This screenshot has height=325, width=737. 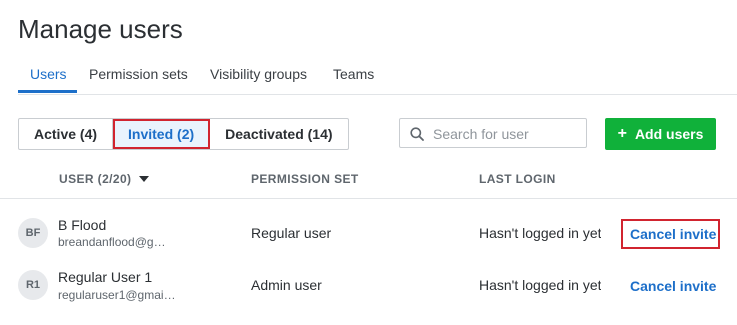 I want to click on permission-set-value: Regular user, so click(x=291, y=233).